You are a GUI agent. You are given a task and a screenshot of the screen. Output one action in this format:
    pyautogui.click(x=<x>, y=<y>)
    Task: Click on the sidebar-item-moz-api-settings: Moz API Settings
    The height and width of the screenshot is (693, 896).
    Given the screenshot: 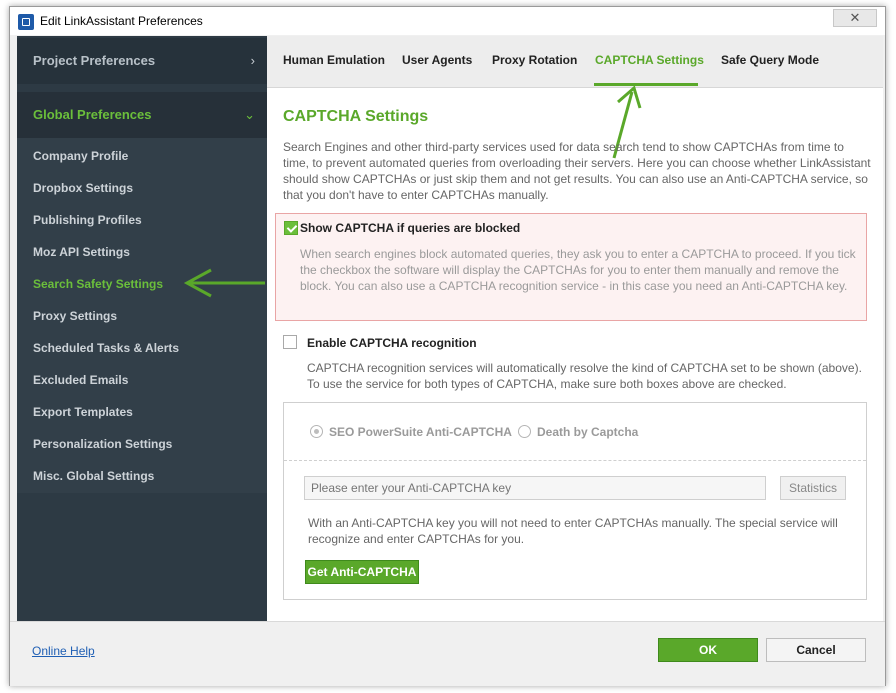 What is the action you would take?
    pyautogui.click(x=81, y=252)
    